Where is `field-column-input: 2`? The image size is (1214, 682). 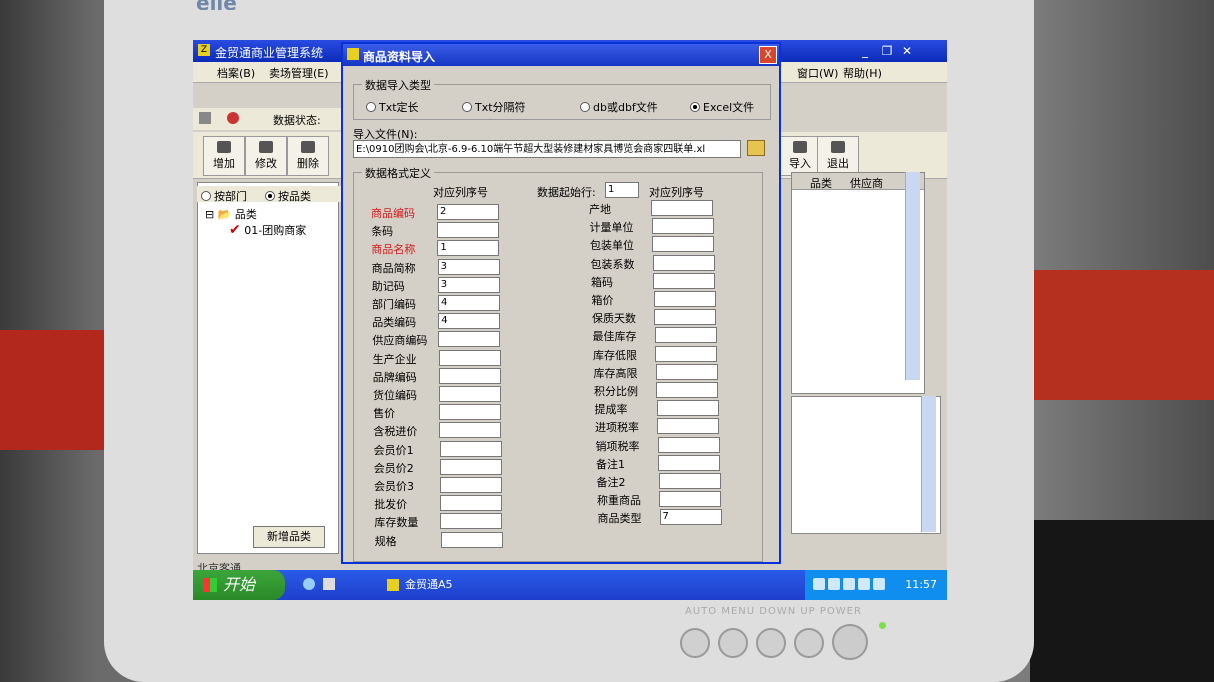 field-column-input: 2 is located at coordinates (468, 212).